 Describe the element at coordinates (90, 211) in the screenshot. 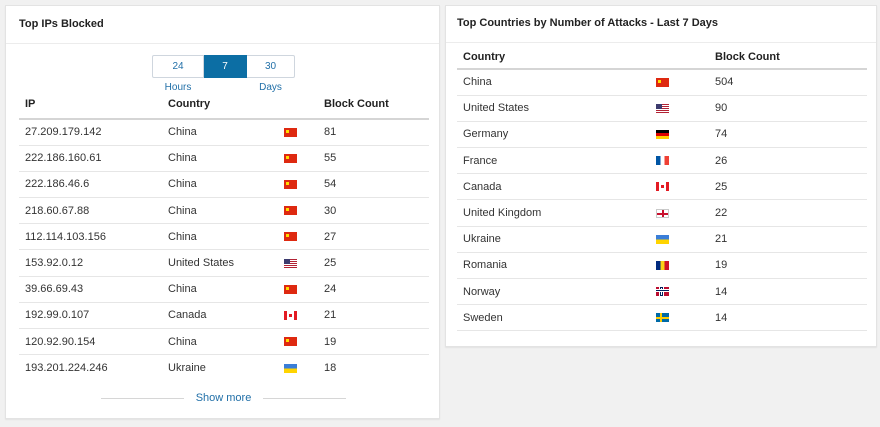

I see `ip-cell: 218.60.67.88` at that location.